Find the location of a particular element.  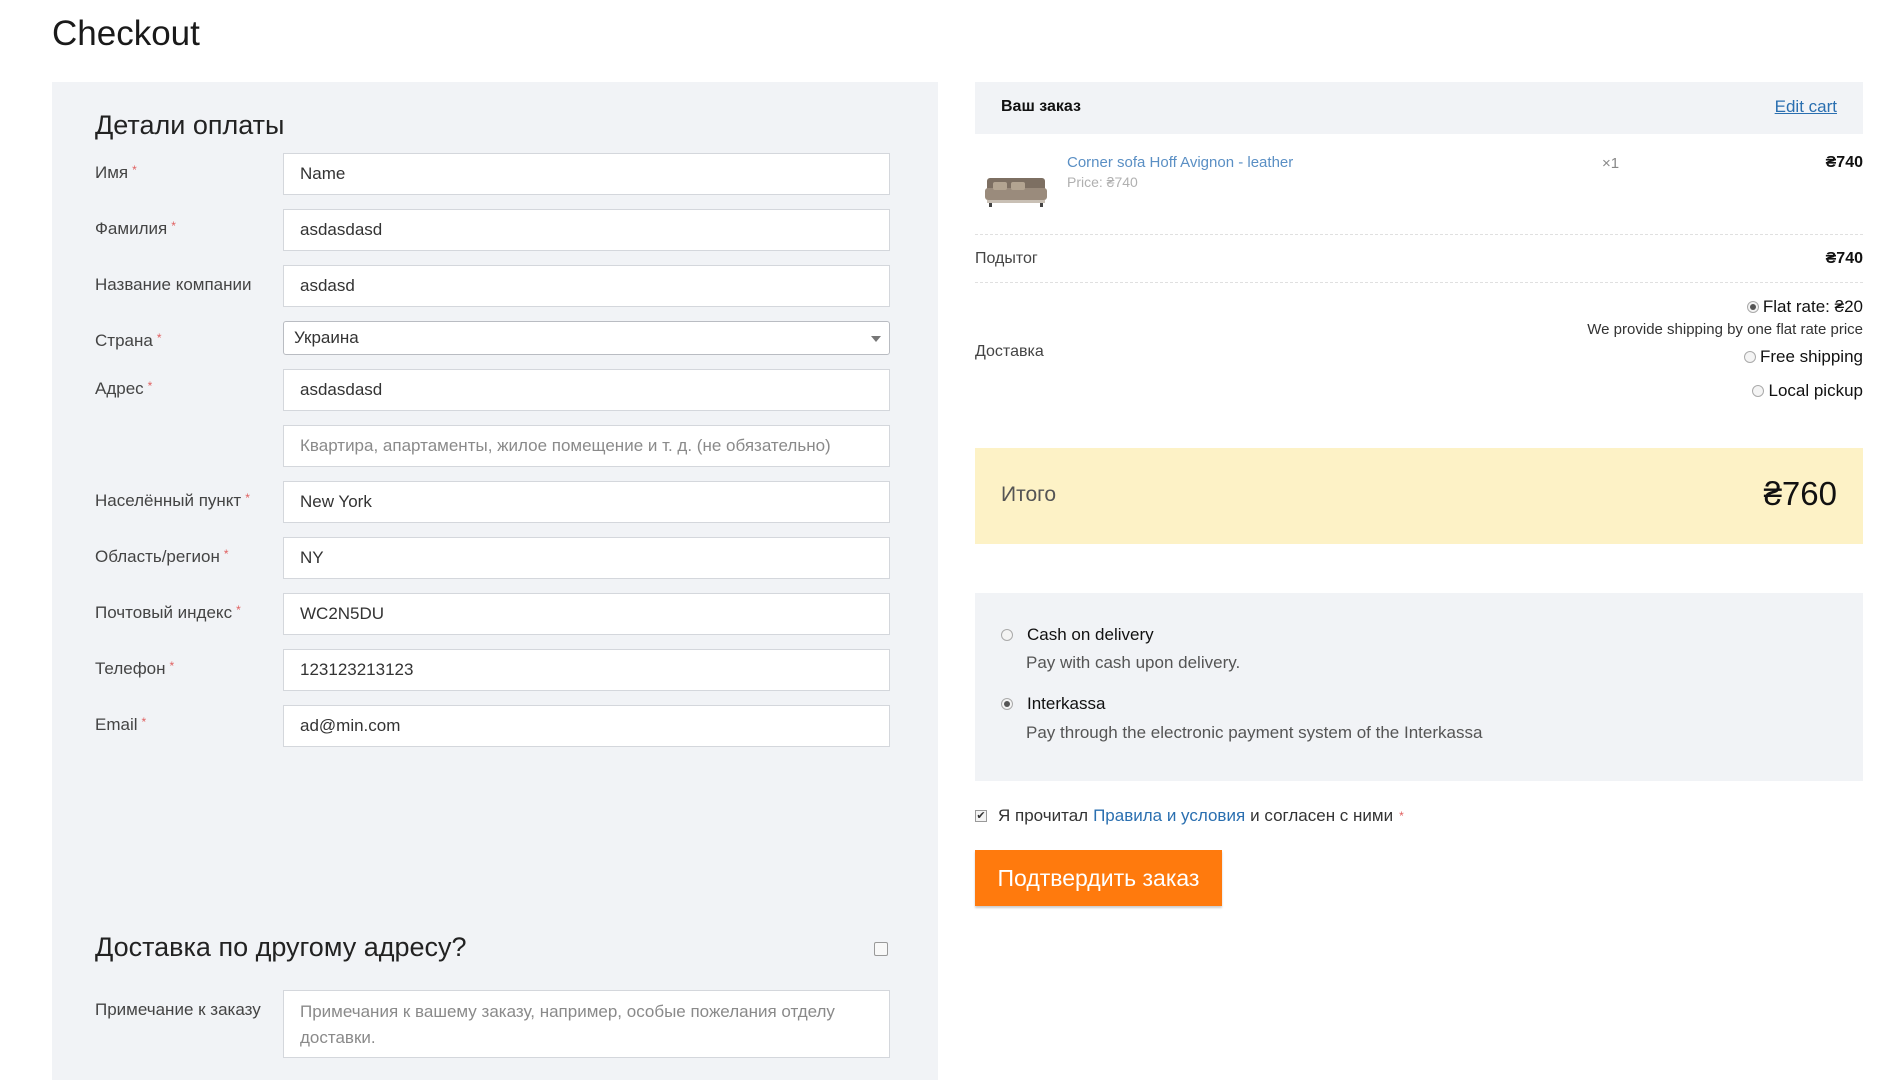

email-input: ad@min.com is located at coordinates (586, 726).